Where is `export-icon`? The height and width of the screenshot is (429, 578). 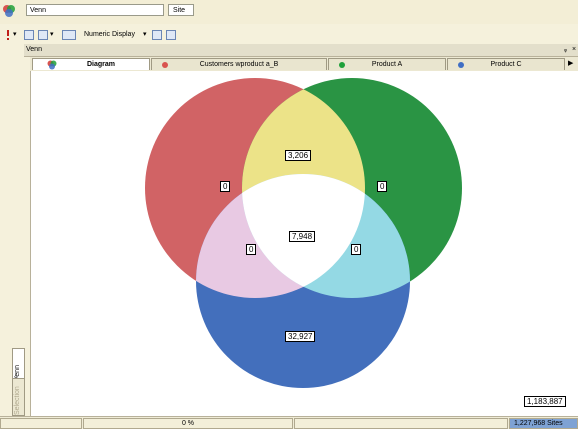
export-icon is located at coordinates (157, 35).